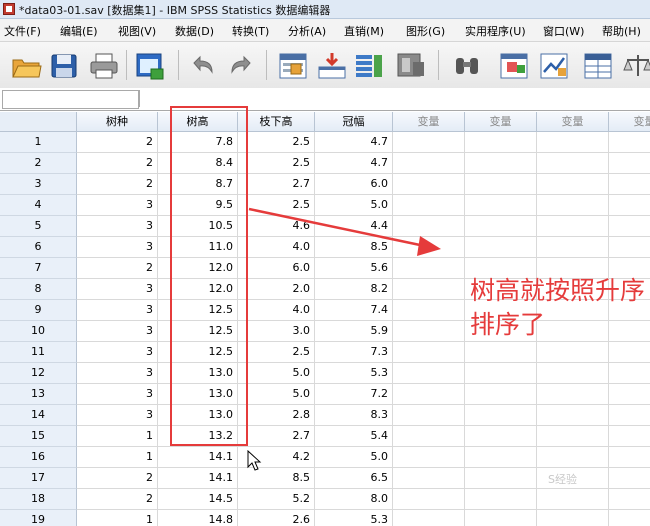 Image resolution: width=650 pixels, height=526 pixels. I want to click on row-header: 10, so click(38, 331).